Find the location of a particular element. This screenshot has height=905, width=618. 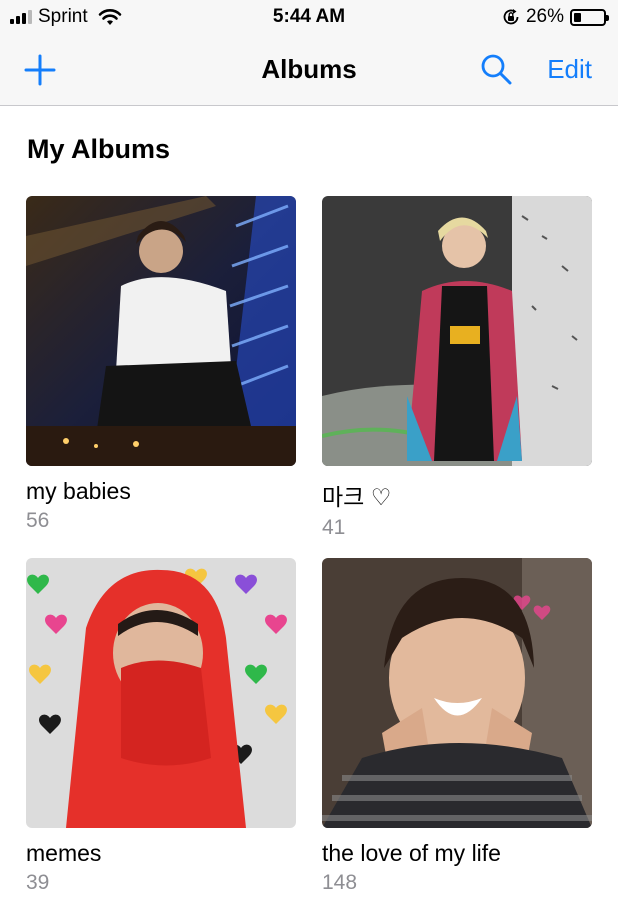

page-title: Albums is located at coordinates (309, 69).